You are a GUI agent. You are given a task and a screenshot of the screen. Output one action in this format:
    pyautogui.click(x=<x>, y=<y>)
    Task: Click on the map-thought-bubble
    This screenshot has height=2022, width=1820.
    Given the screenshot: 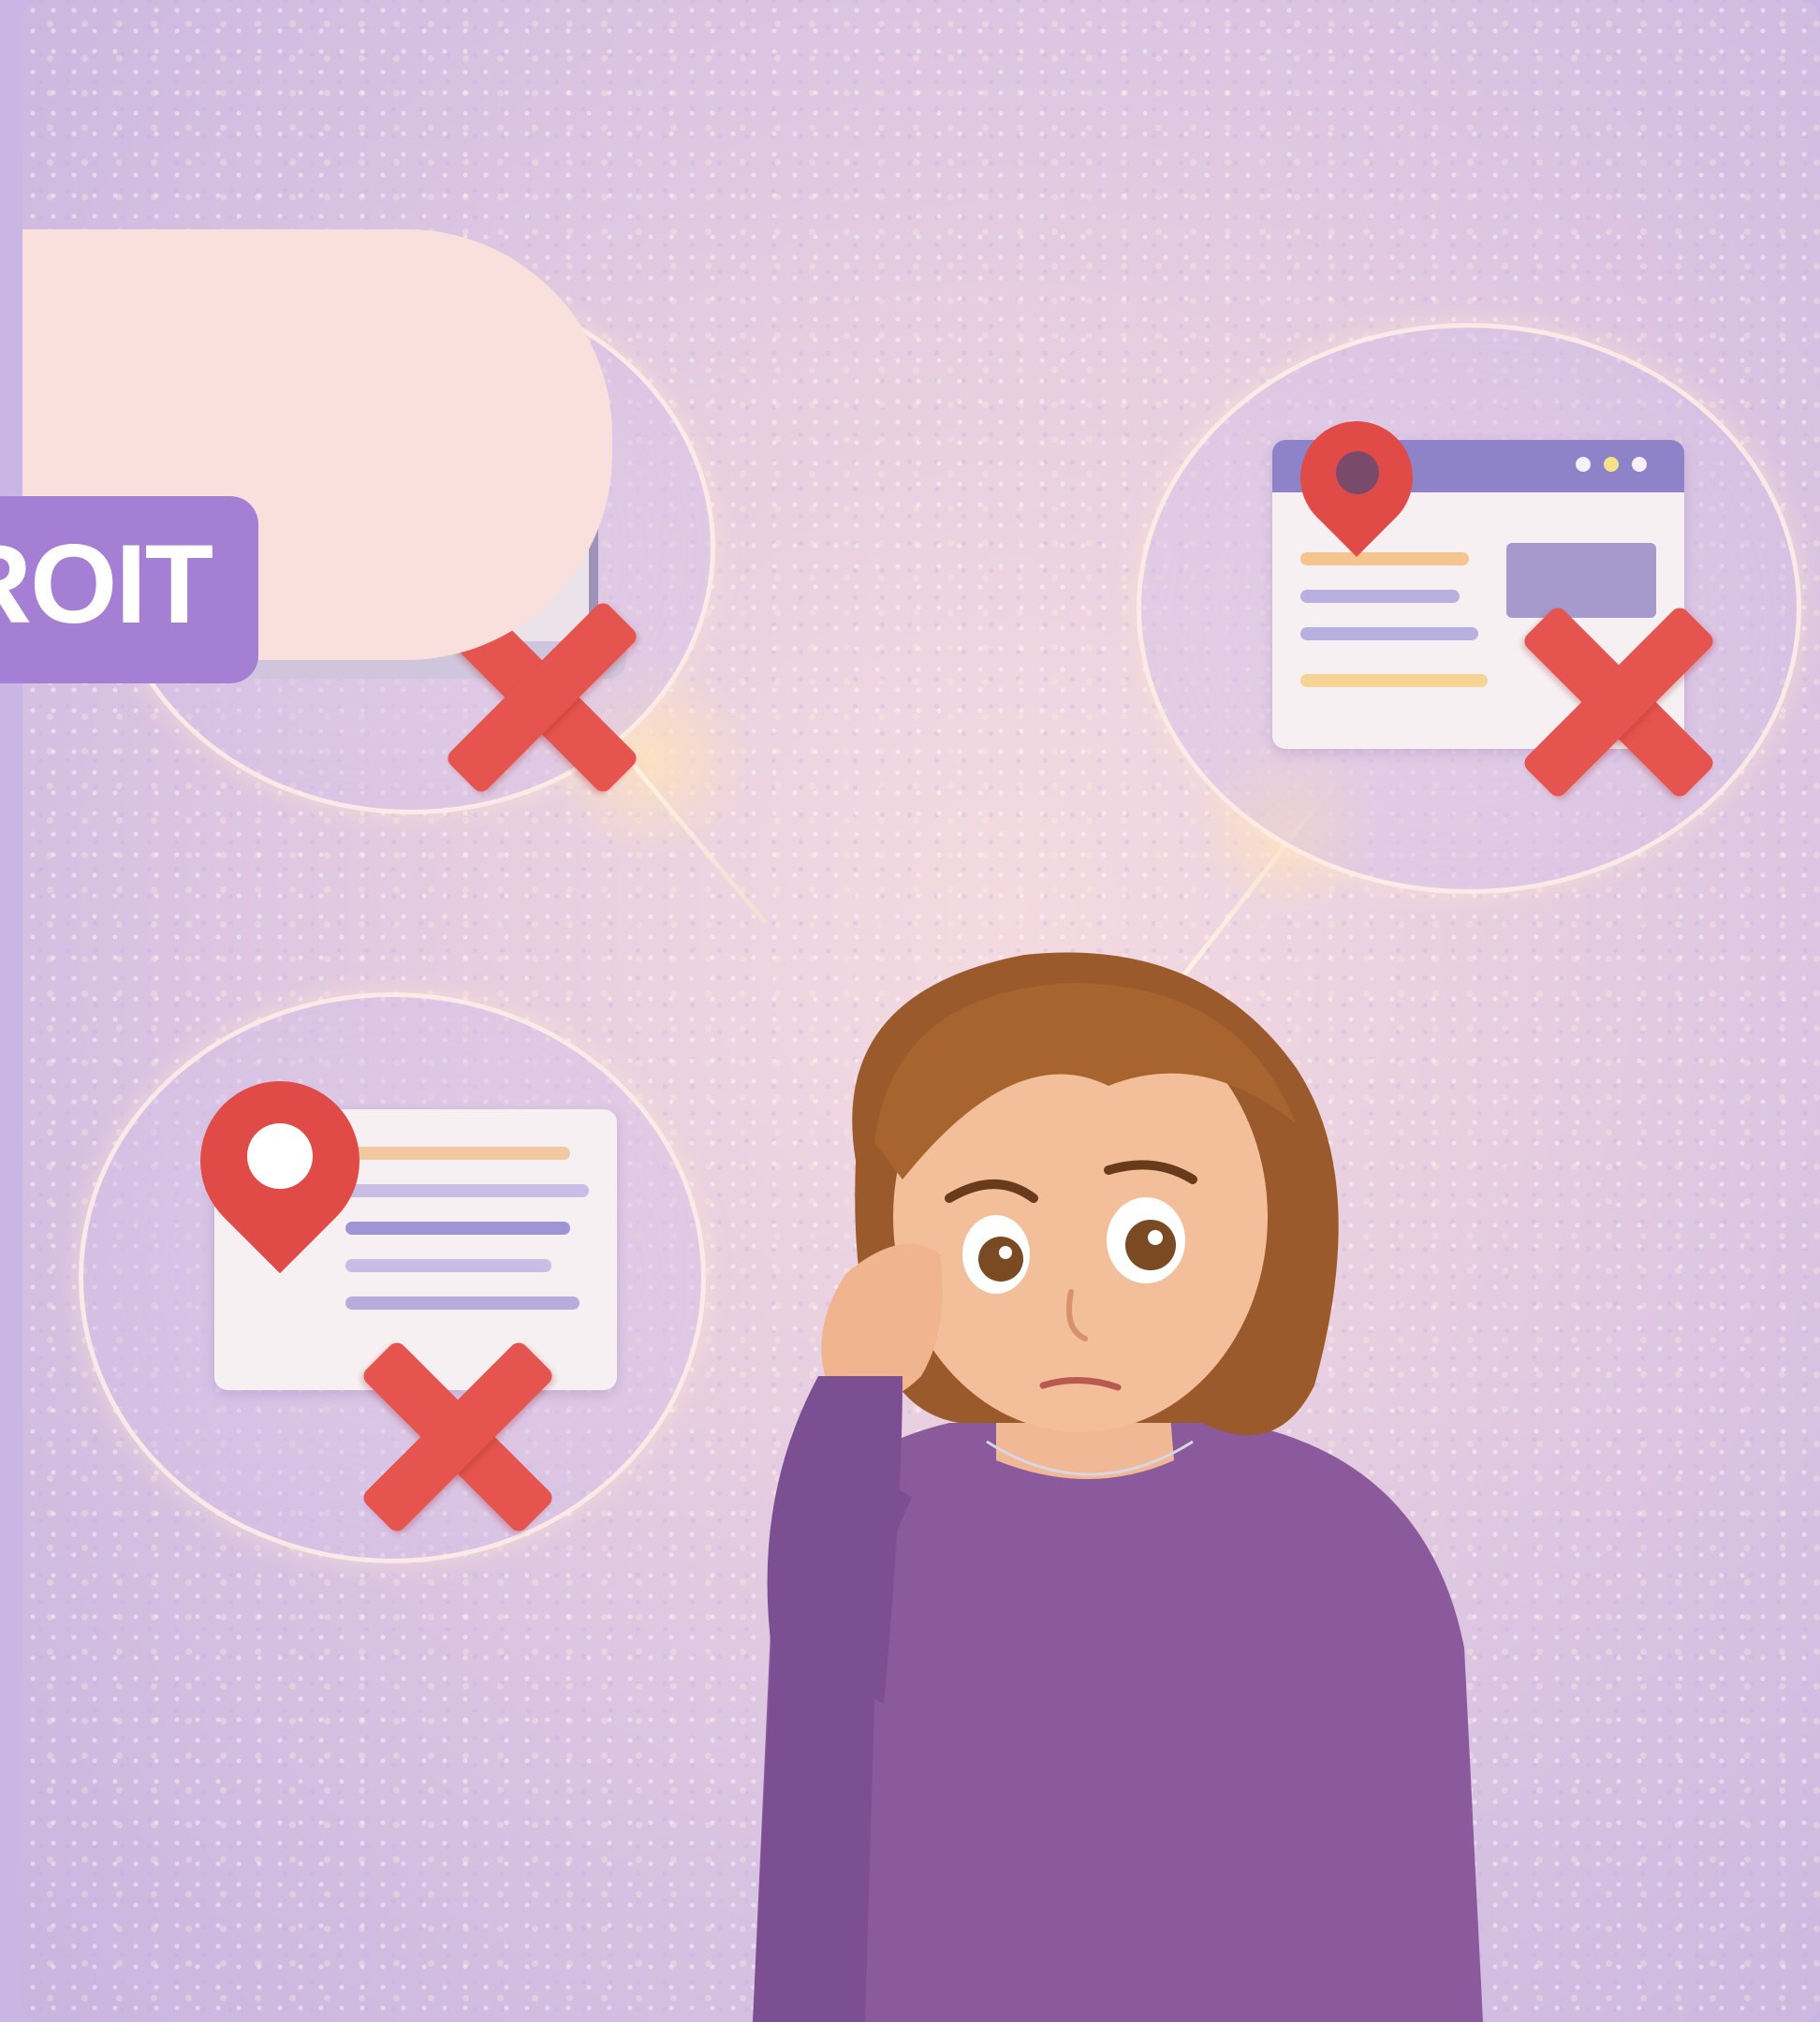 What is the action you would take?
    pyautogui.click(x=392, y=1277)
    